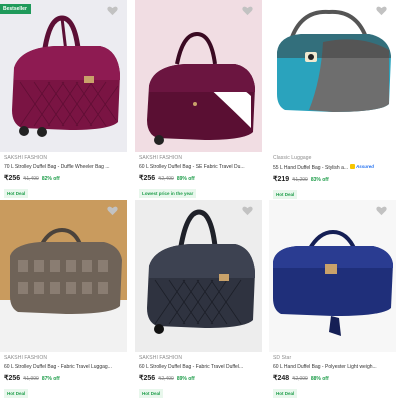  What do you see at coordinates (334, 378) in the screenshot?
I see `price-row: ₹248 ₹2,099 88% off` at bounding box center [334, 378].